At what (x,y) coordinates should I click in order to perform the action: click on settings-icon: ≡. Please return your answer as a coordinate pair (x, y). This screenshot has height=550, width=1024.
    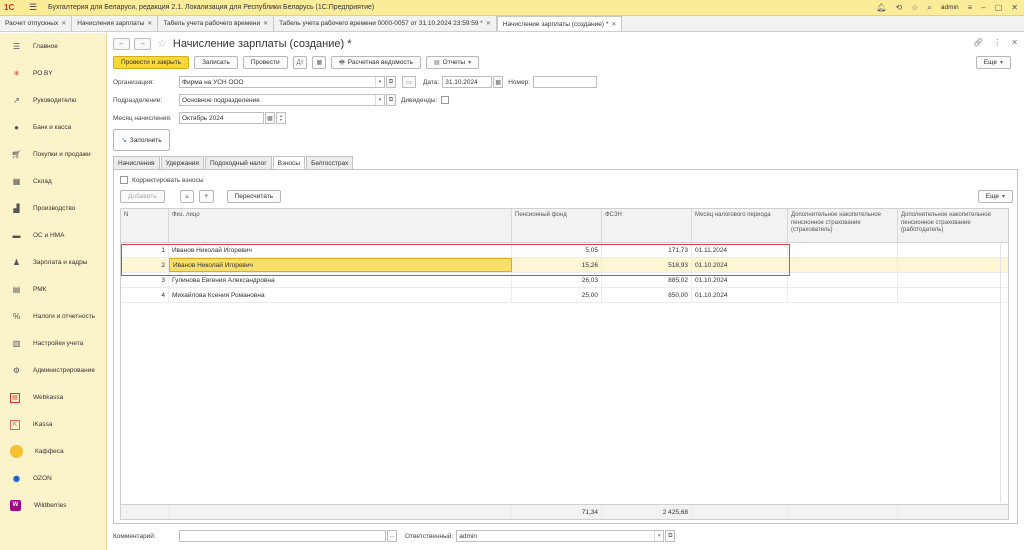
    Looking at the image, I should click on (970, 7).